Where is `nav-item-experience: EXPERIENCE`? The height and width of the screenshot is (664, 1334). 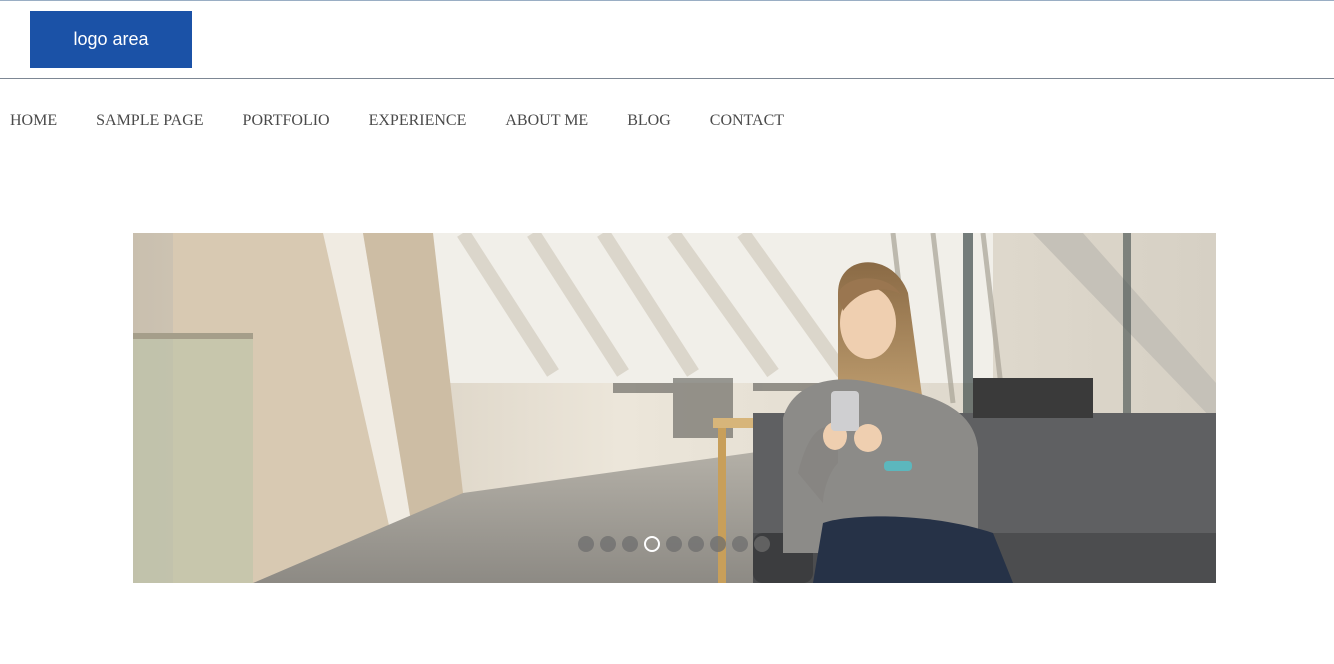
nav-item-experience: EXPERIENCE is located at coordinates (418, 121).